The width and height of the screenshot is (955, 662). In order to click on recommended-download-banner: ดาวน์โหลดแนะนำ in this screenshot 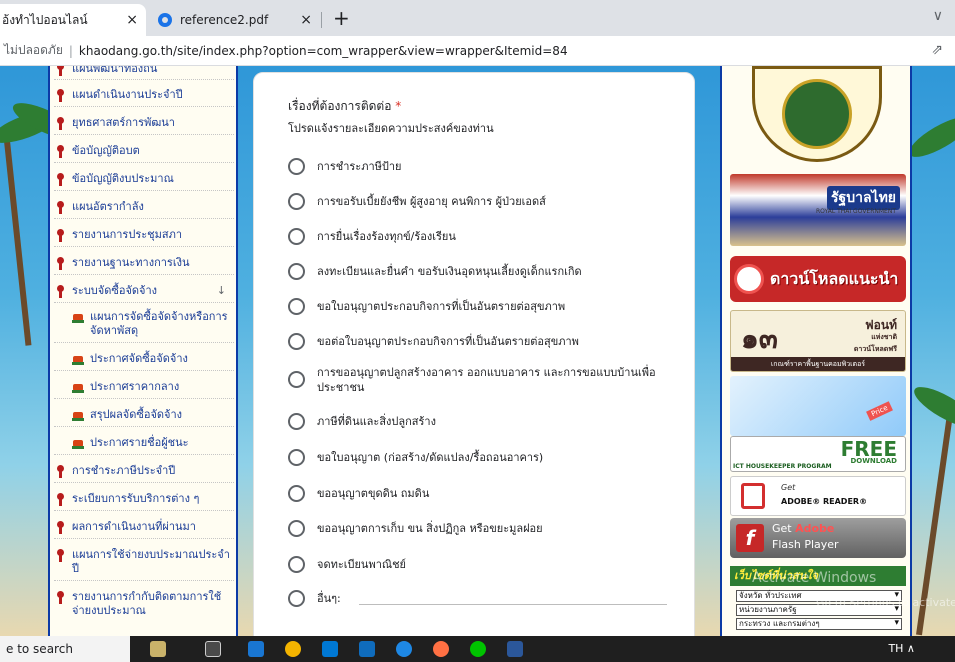, I will do `click(818, 279)`.